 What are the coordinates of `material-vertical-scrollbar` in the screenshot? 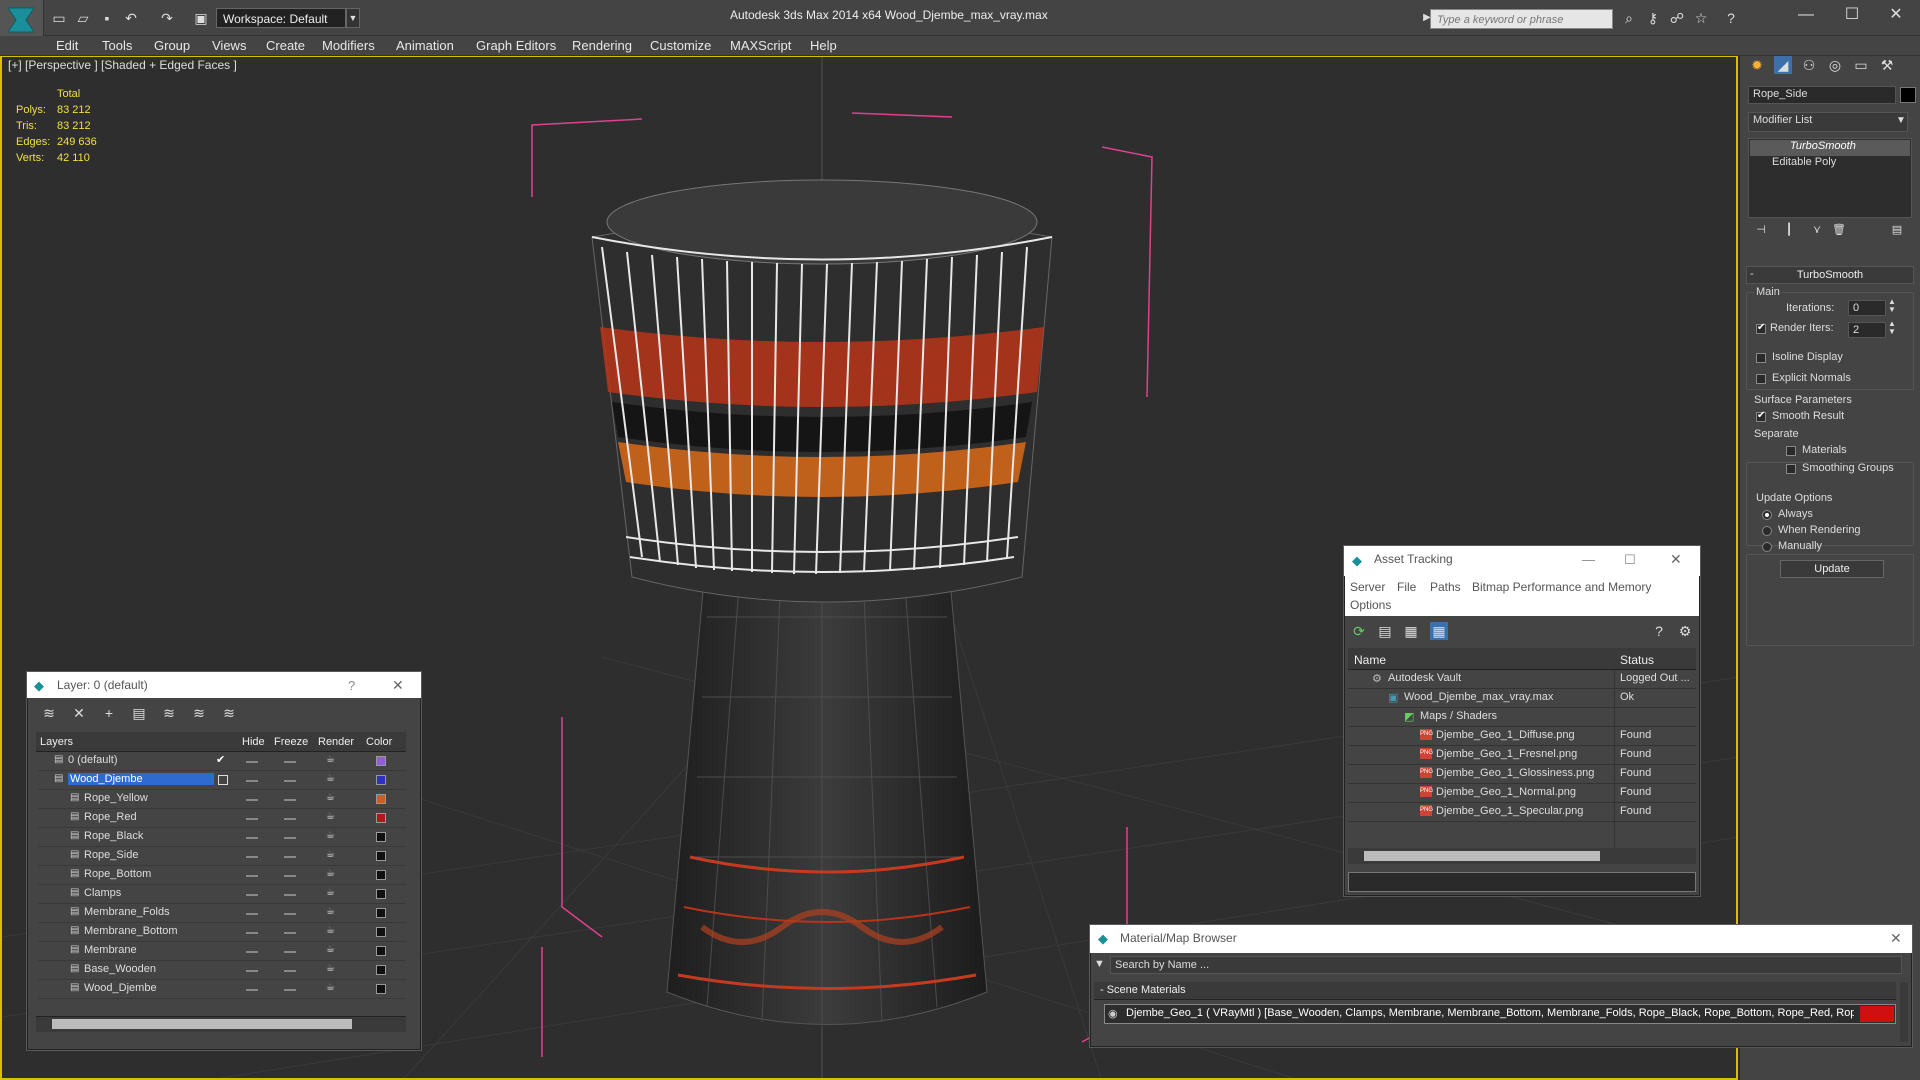 It's located at (1904, 1012).